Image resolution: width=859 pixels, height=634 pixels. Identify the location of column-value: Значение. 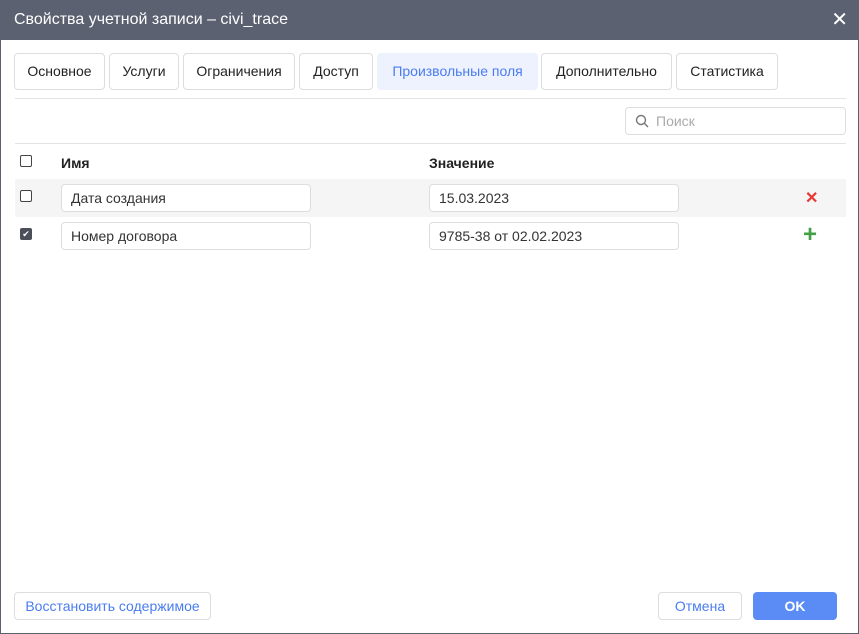
(462, 163).